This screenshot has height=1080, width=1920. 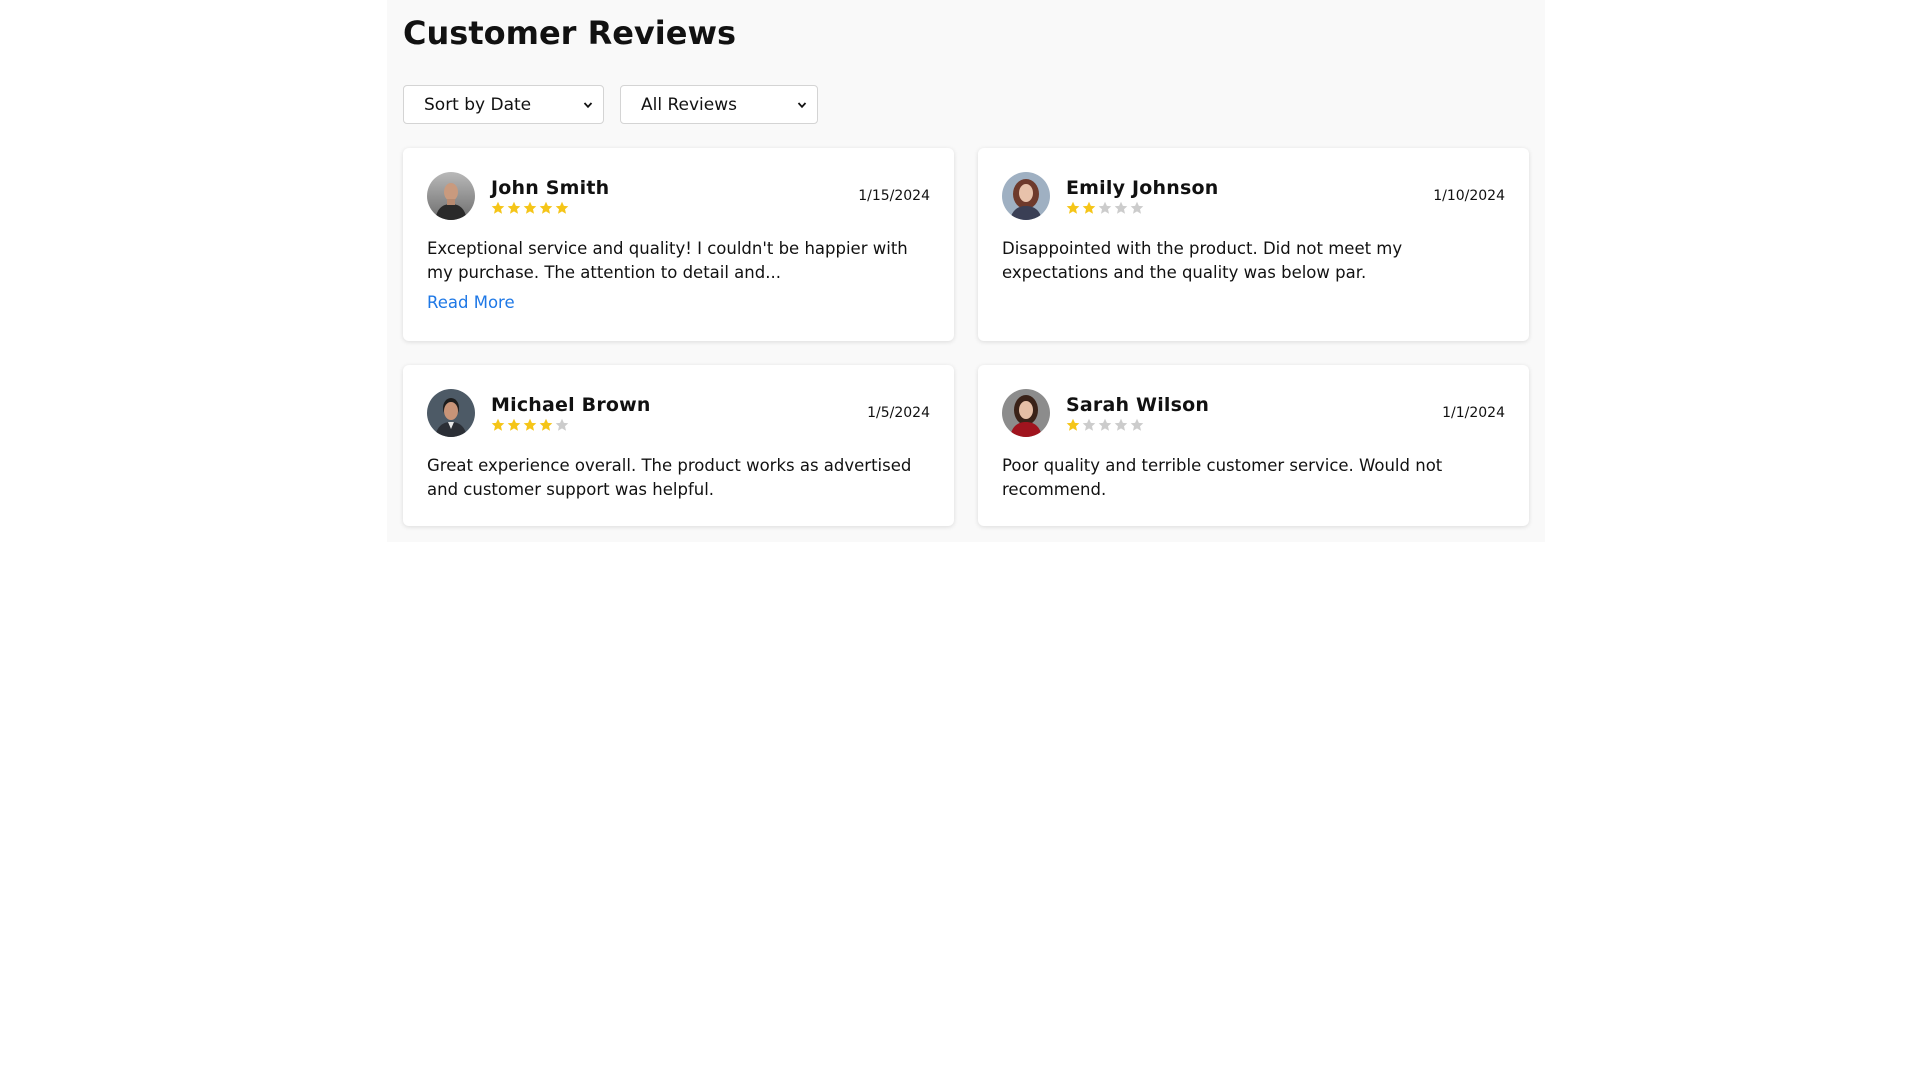 What do you see at coordinates (1249, 196) in the screenshot?
I see `reviewer-info: Emily Johnson` at bounding box center [1249, 196].